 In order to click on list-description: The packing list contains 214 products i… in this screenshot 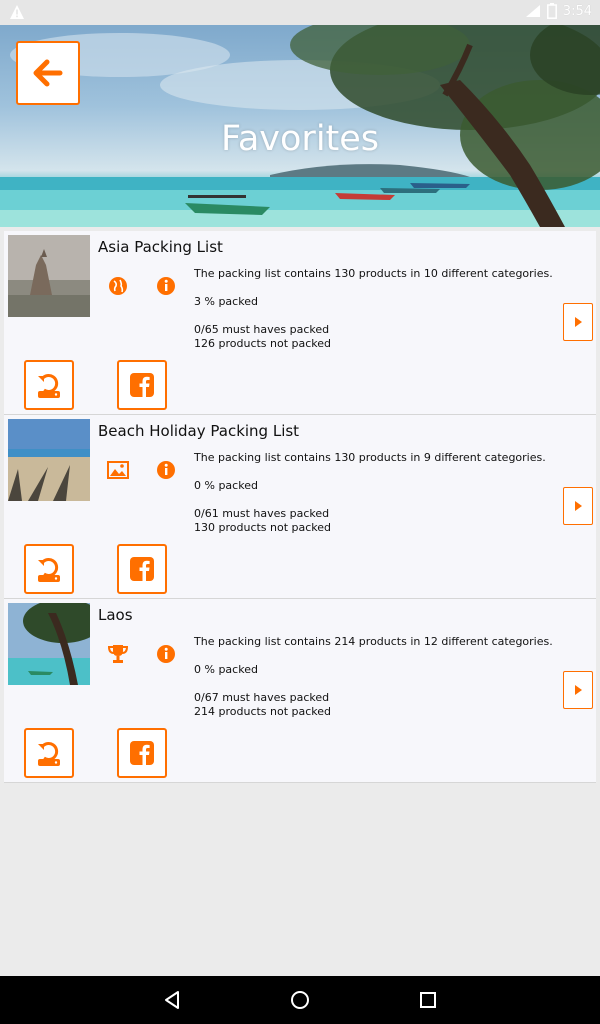, I will do `click(373, 641)`.